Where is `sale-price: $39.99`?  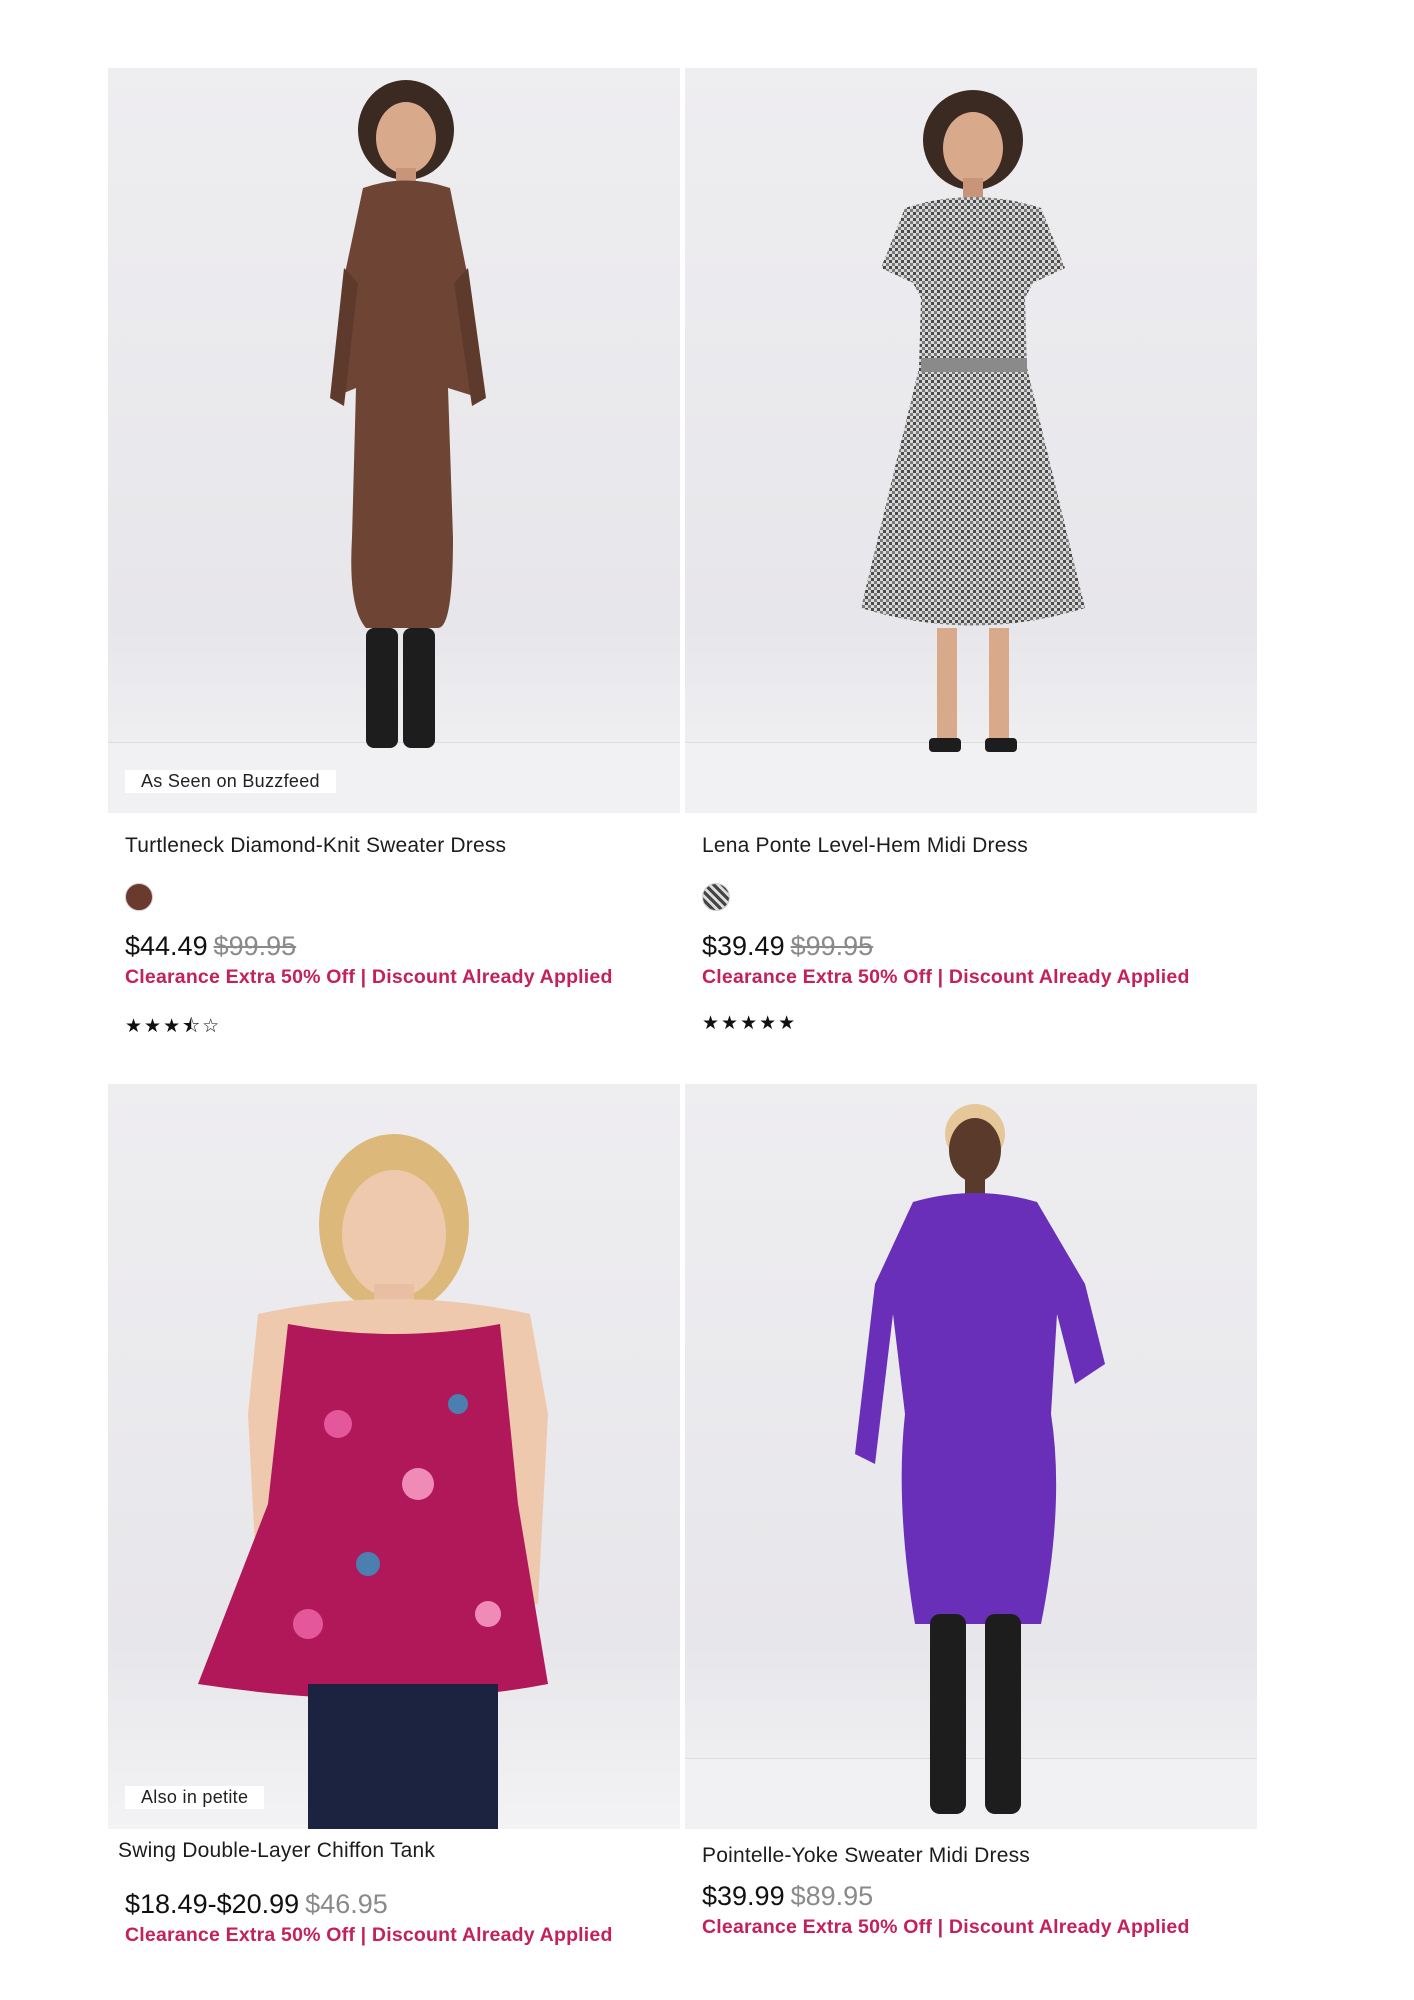 sale-price: $39.99 is located at coordinates (743, 1896).